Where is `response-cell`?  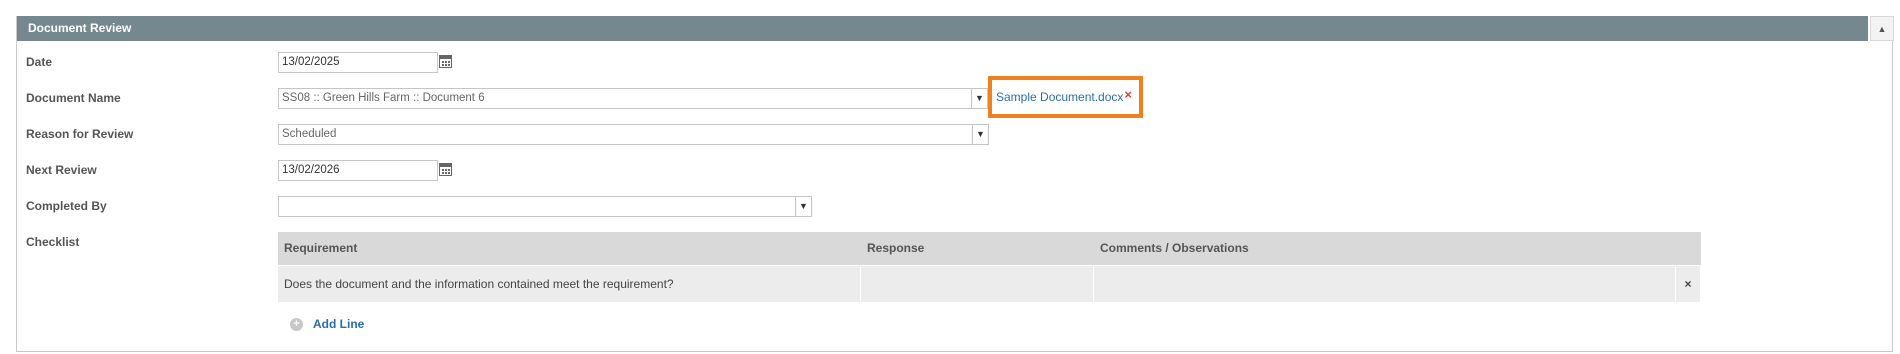
response-cell is located at coordinates (977, 284).